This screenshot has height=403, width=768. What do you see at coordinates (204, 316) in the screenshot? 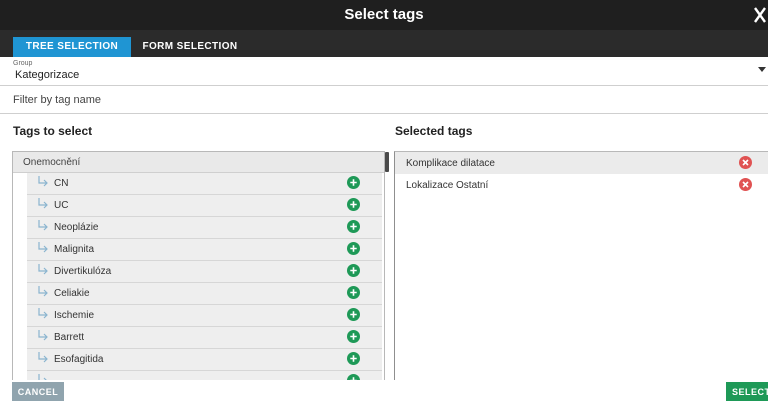
I see `tree-item: Ischemie` at bounding box center [204, 316].